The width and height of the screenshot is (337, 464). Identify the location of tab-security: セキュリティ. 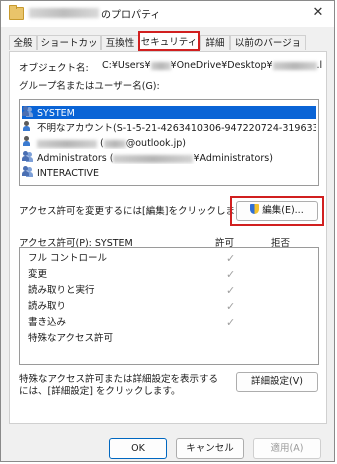
(169, 41).